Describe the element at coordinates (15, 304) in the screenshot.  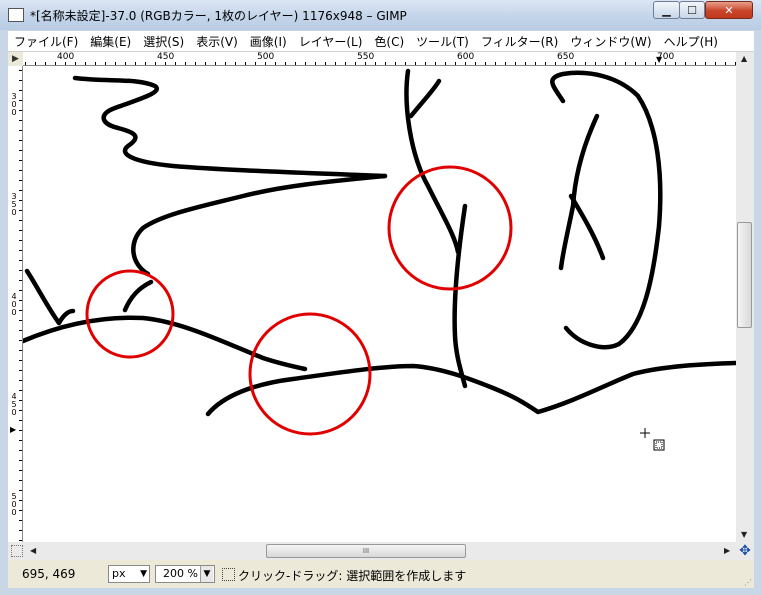
I see `vertical-ruler: 300 350 400 450 500 ▶` at that location.